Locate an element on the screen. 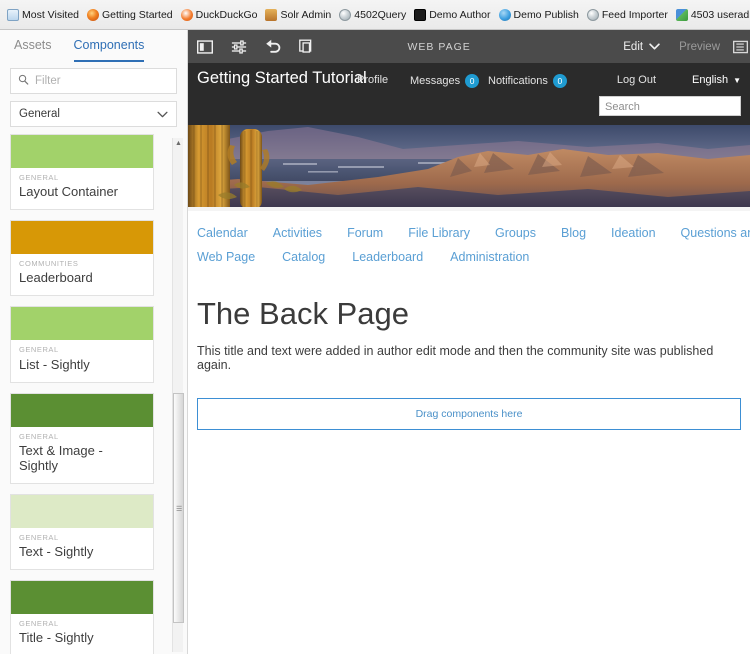 The image size is (750, 654). tab-assets-label: Assets is located at coordinates (33, 44).